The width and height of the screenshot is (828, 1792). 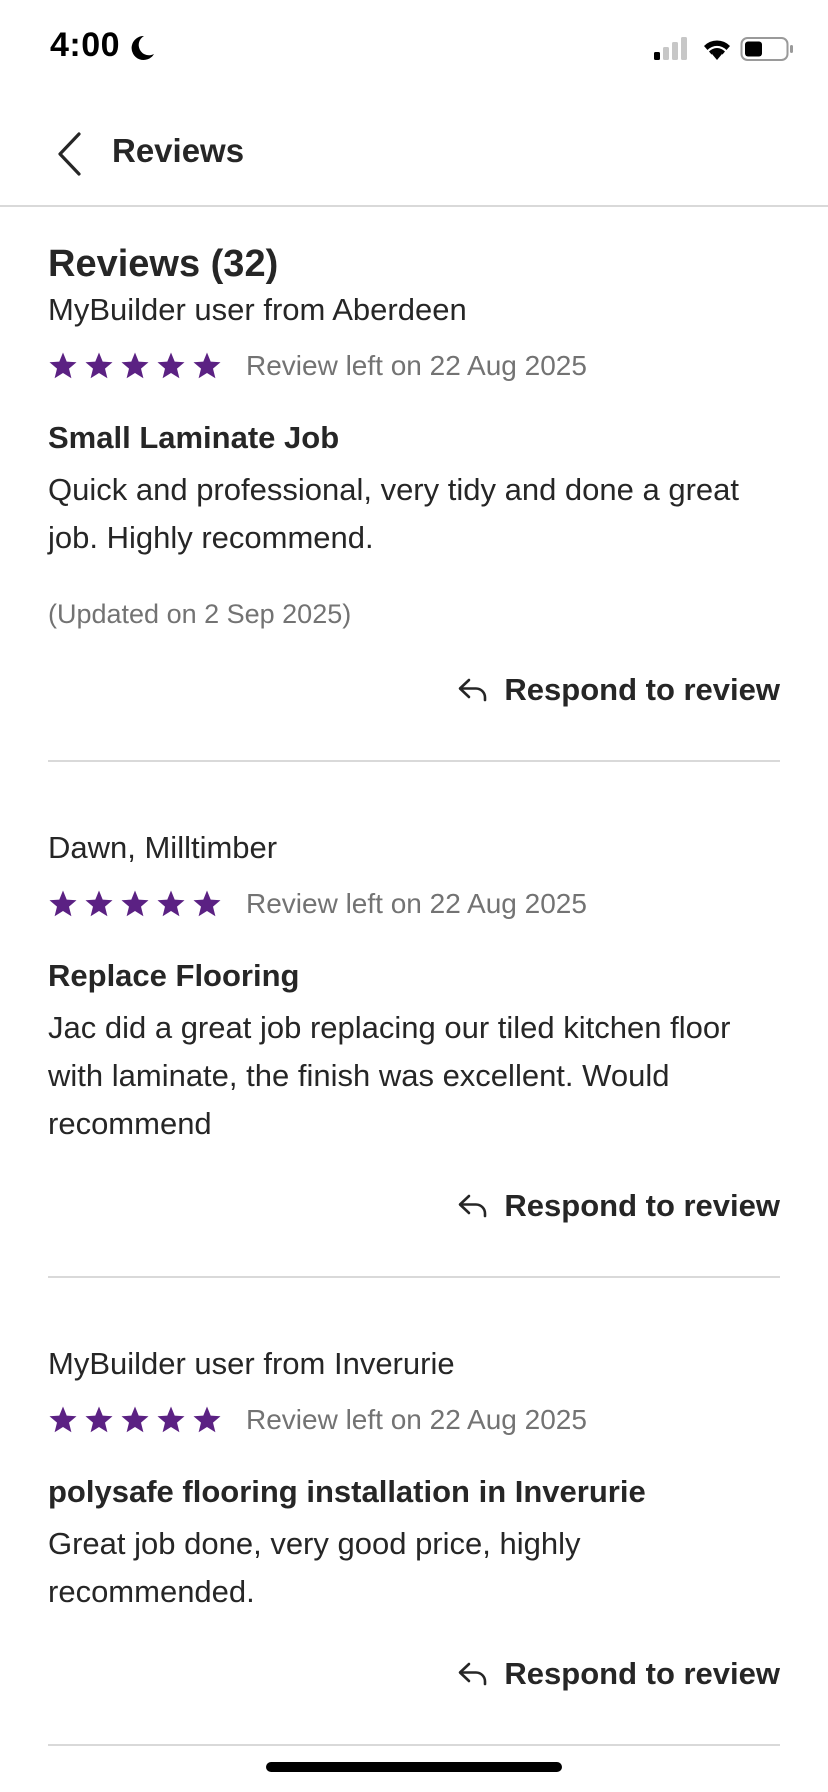 I want to click on moon-icon, so click(x=142, y=47).